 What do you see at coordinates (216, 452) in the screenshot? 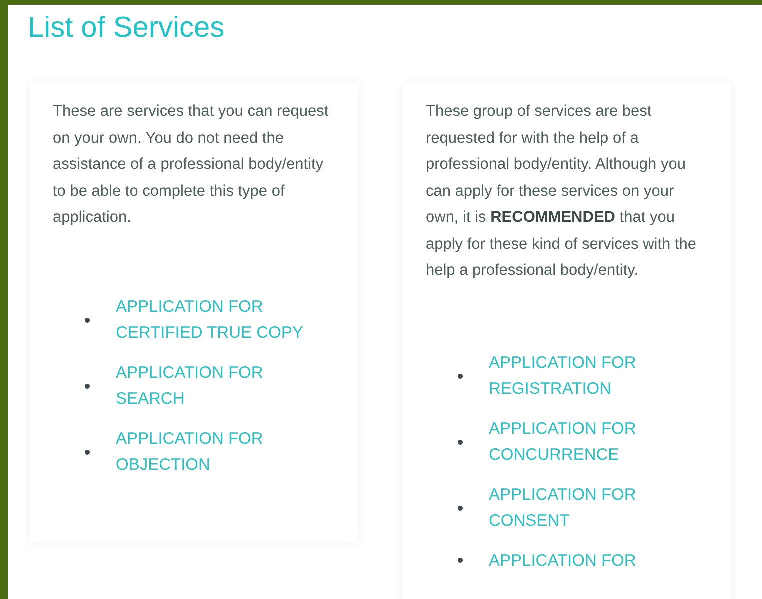
I see `service-link: APPLICATION FOR OBJECTION` at bounding box center [216, 452].